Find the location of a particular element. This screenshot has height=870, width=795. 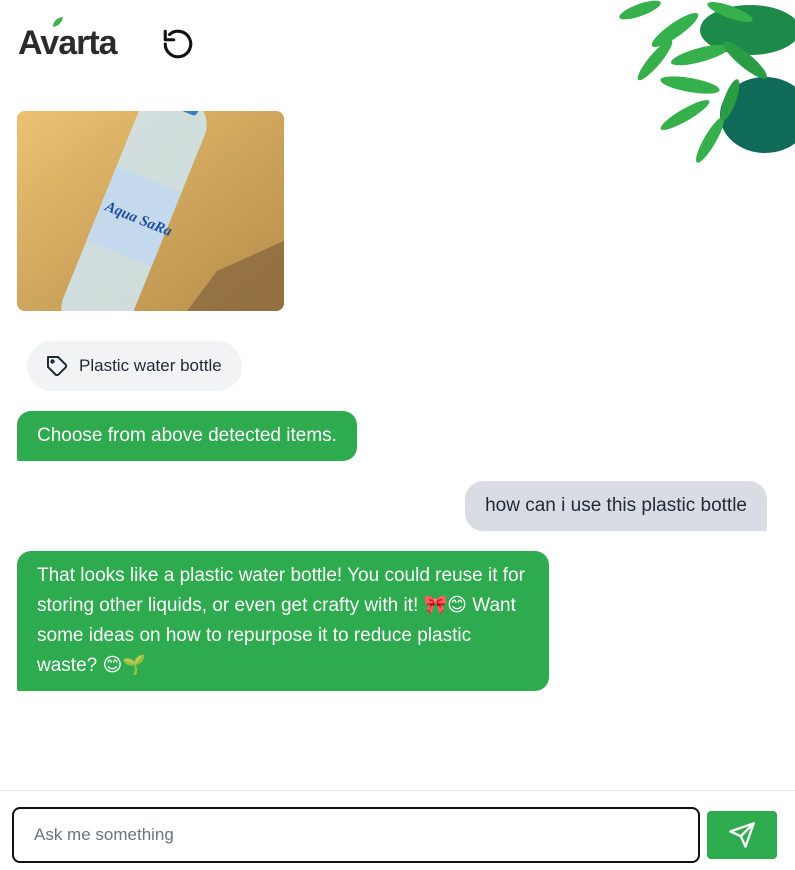

decorative-leaves is located at coordinates (707, 81).